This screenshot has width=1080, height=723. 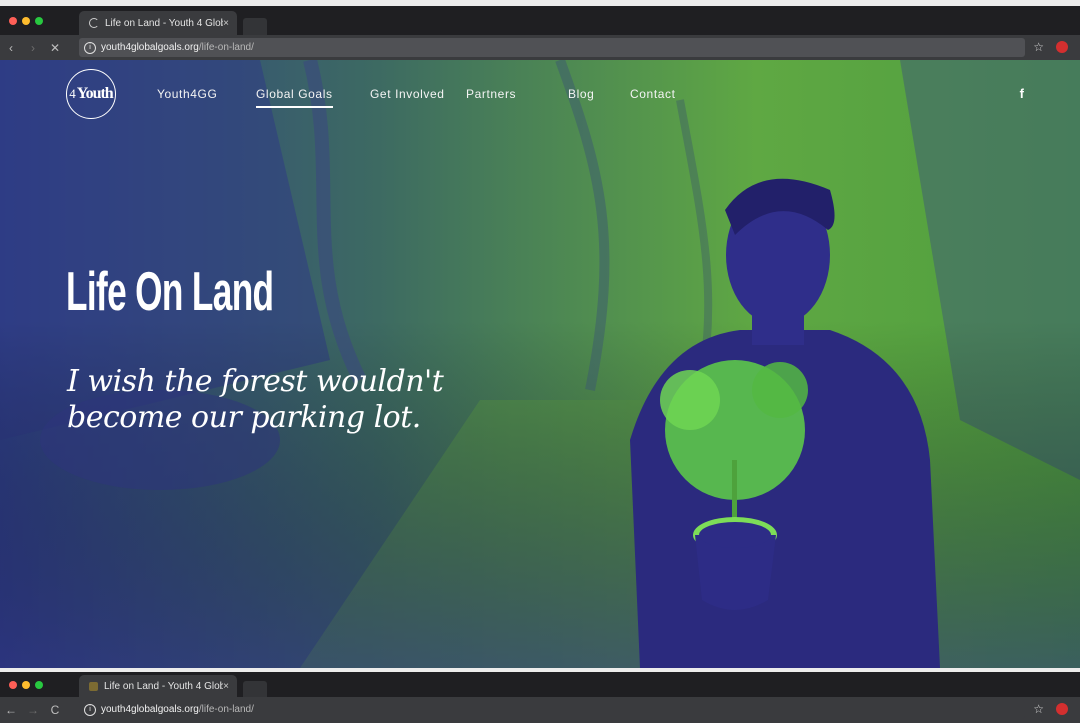 What do you see at coordinates (150, 709) in the screenshot?
I see `url-host-secondary: youth4globalgoals.org` at bounding box center [150, 709].